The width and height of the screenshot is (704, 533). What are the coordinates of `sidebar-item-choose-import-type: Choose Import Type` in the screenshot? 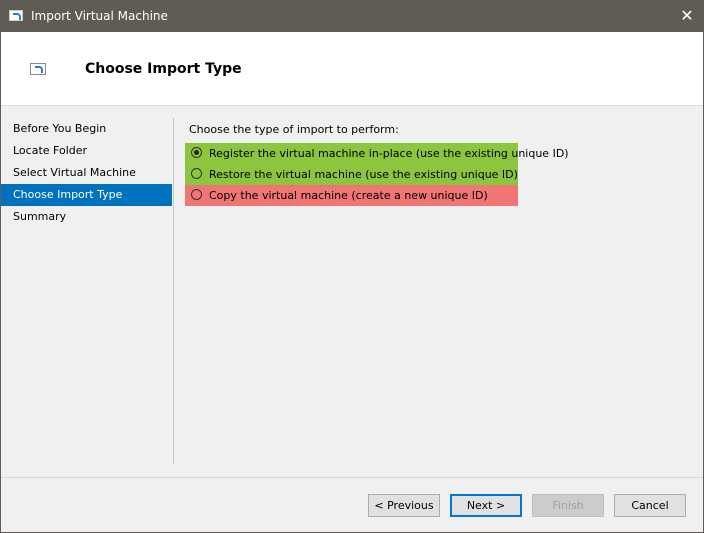 It's located at (86, 195).